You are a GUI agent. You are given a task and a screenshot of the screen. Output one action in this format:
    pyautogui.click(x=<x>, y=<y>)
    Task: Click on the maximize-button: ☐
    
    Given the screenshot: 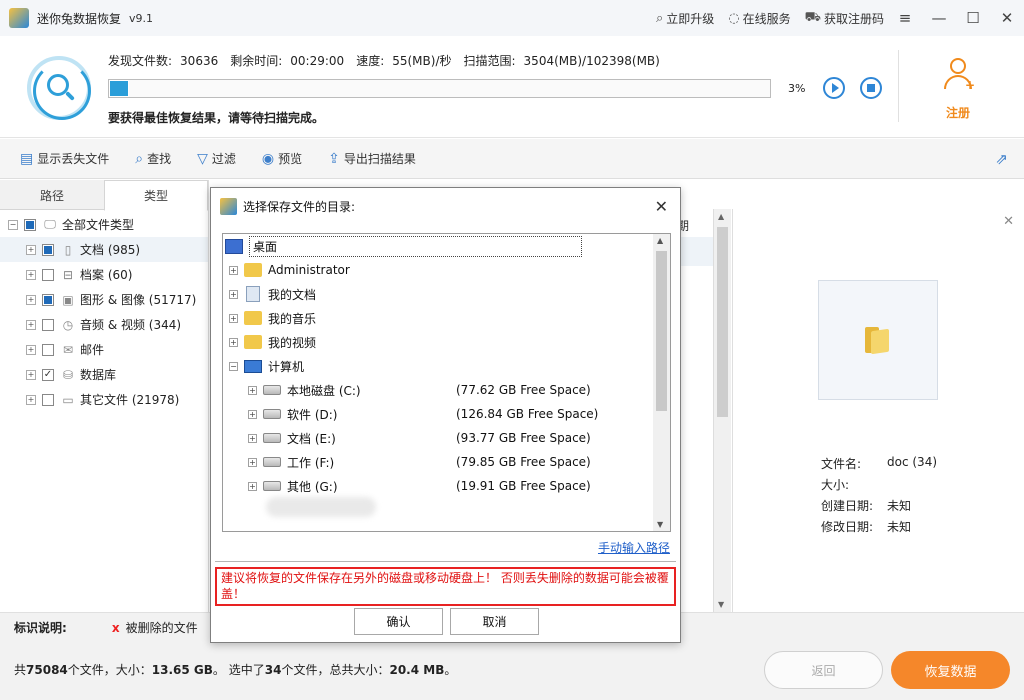 What is the action you would take?
    pyautogui.click(x=973, y=18)
    